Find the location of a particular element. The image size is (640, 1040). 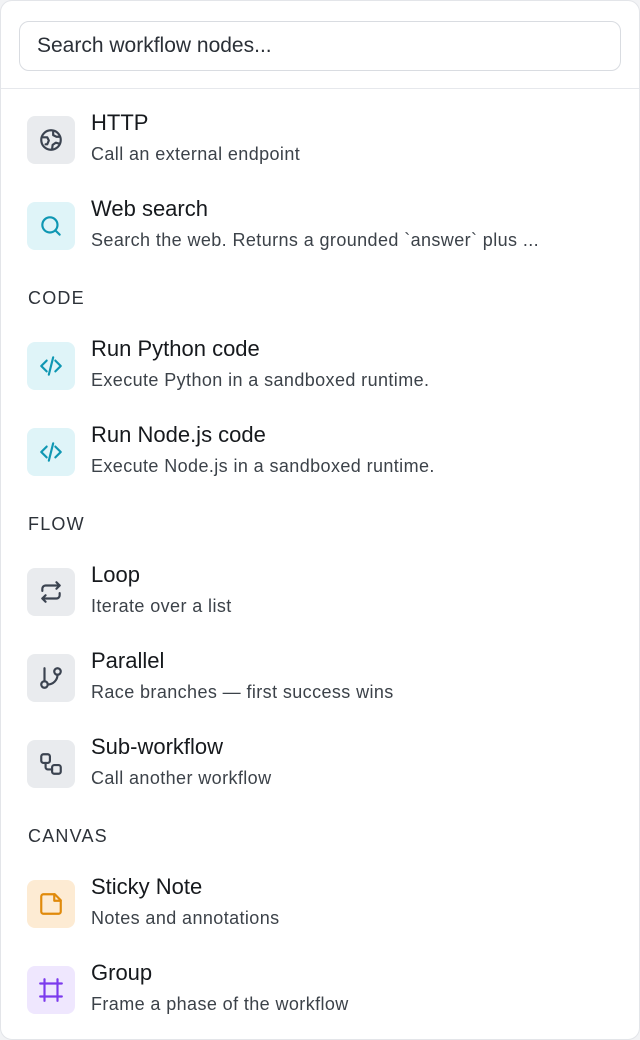

workflow-icon is located at coordinates (51, 764).